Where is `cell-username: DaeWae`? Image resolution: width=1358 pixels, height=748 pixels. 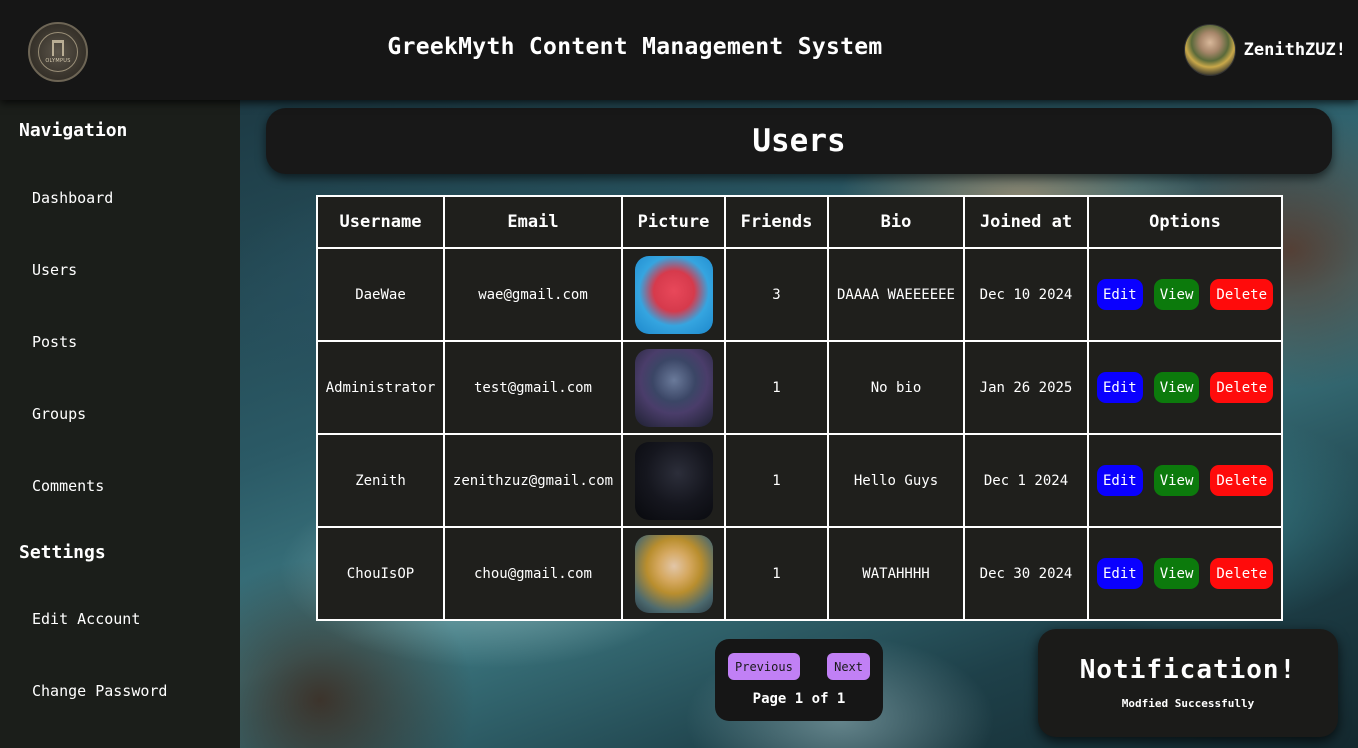 cell-username: DaeWae is located at coordinates (380, 294).